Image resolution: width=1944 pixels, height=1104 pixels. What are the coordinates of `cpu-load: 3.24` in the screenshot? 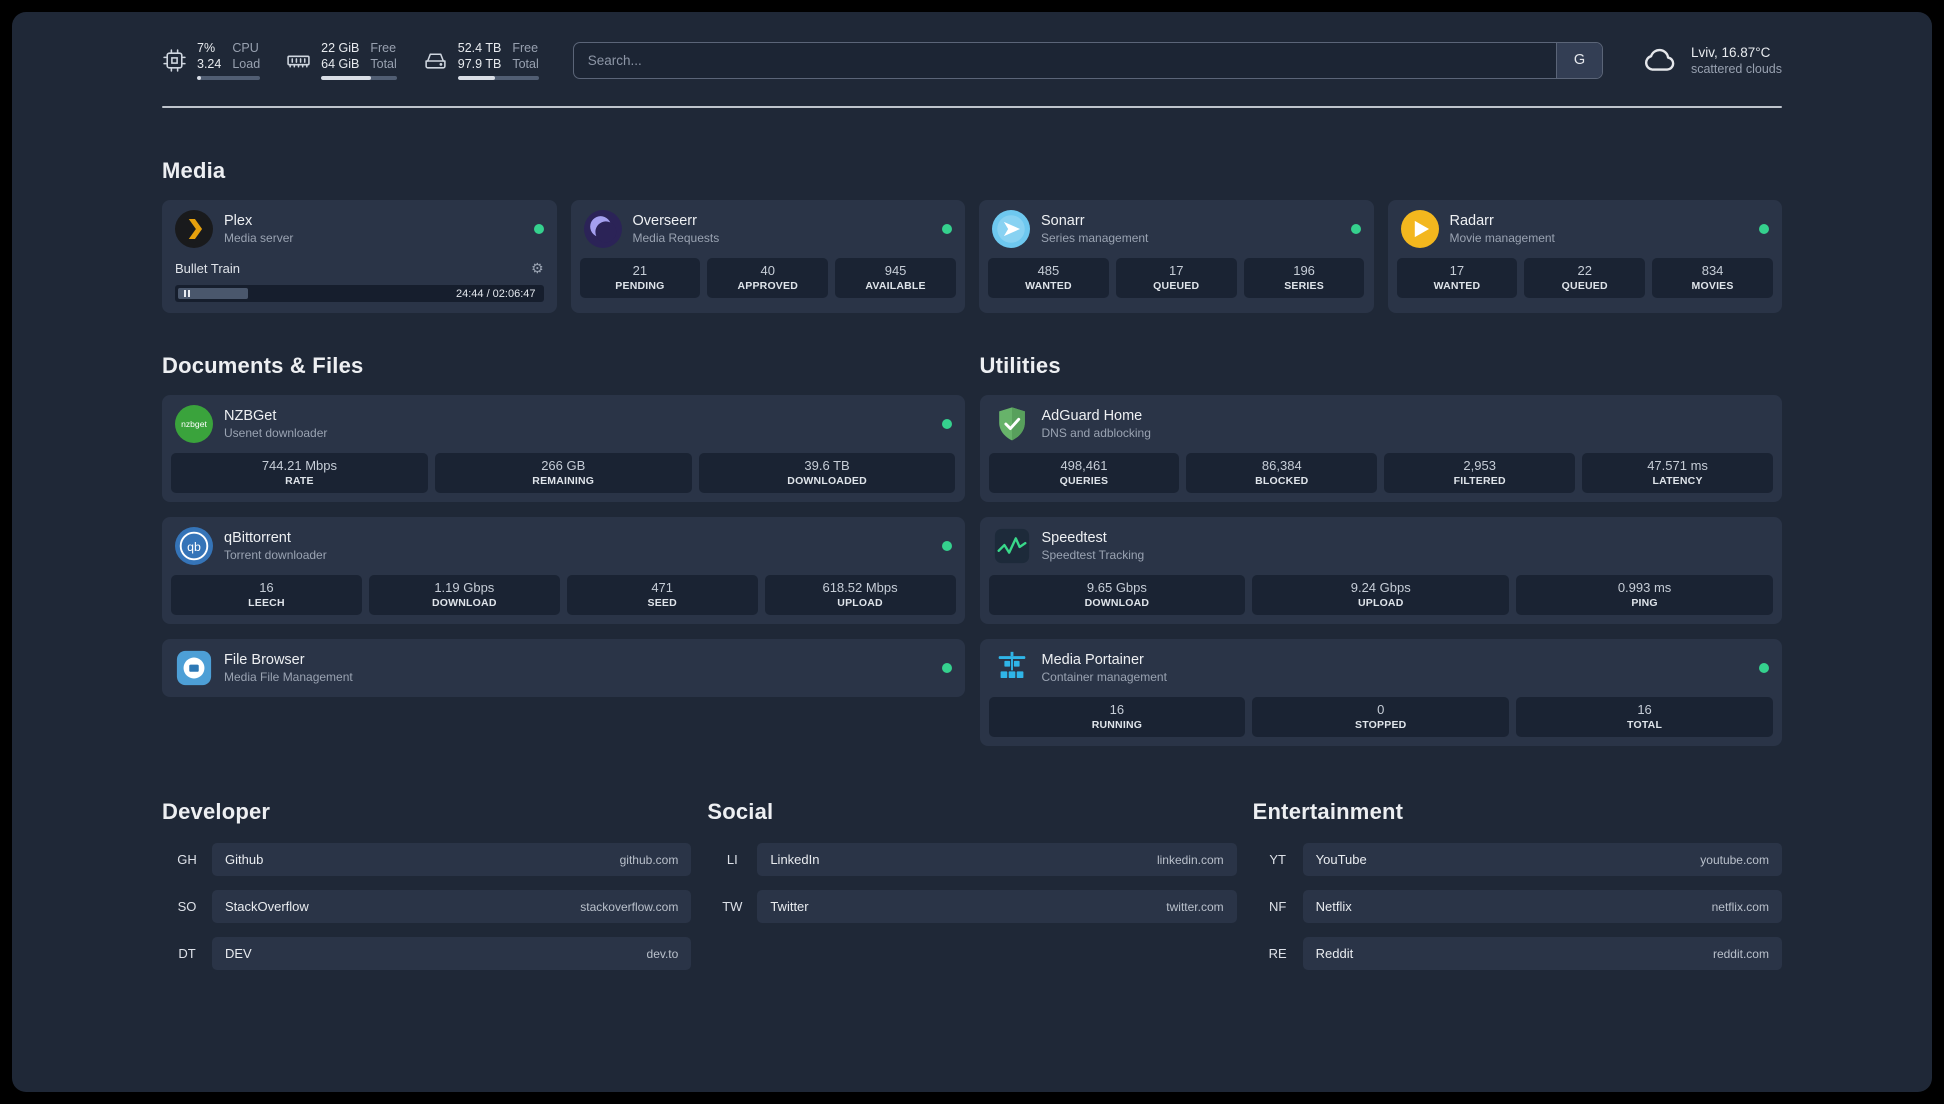 It's located at (209, 64).